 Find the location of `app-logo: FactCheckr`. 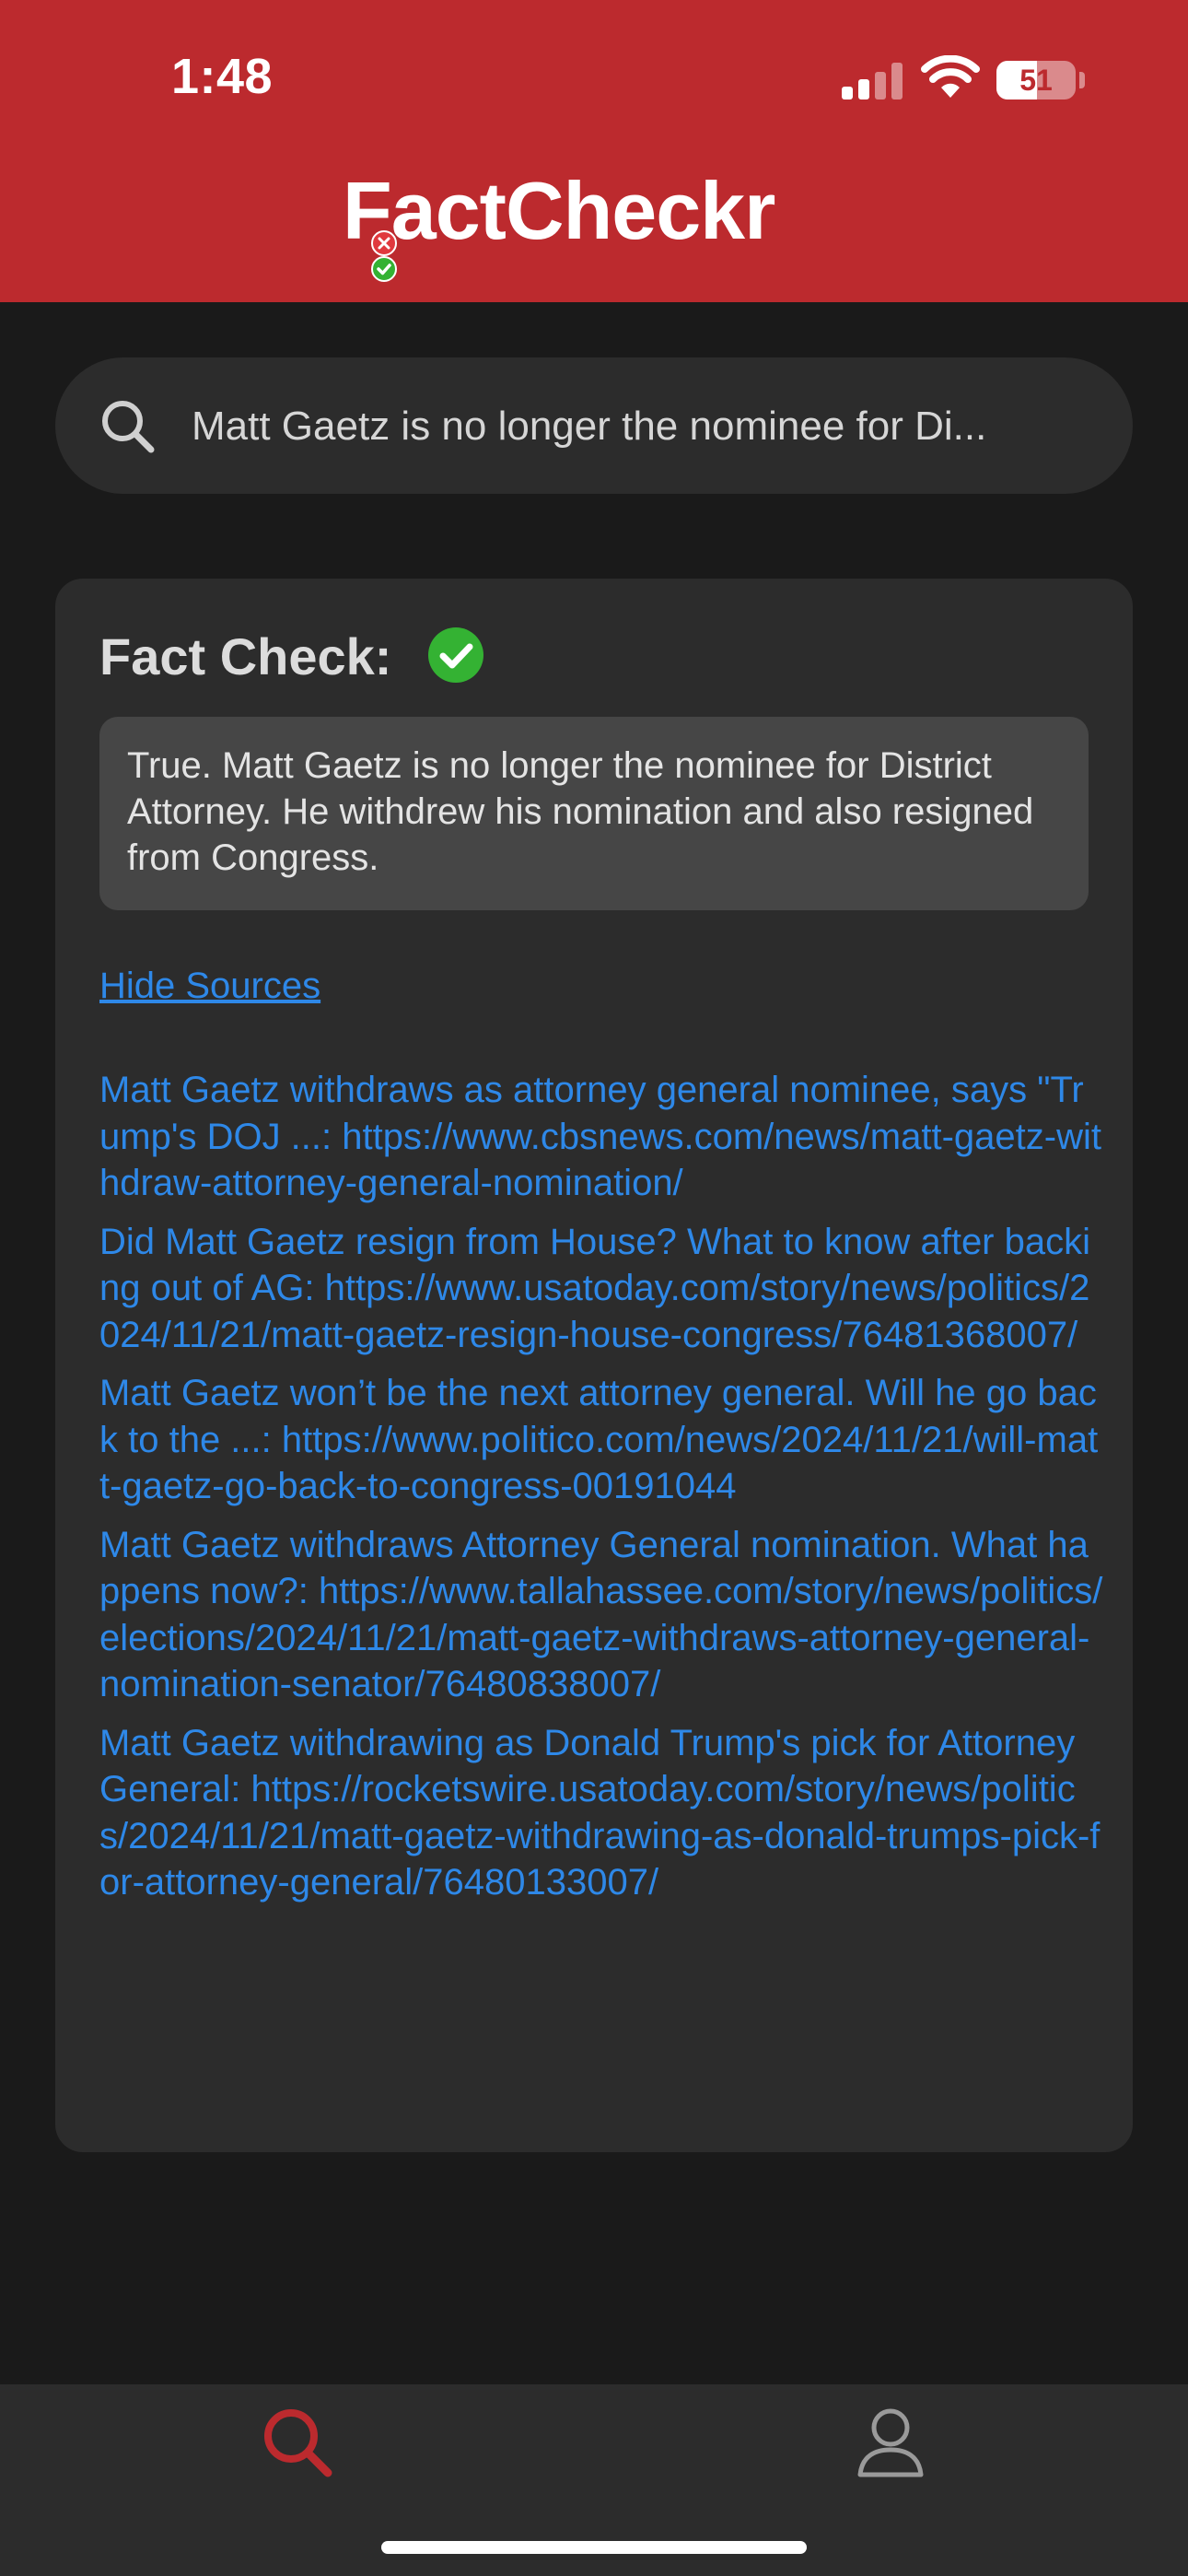

app-logo: FactCheckr is located at coordinates (559, 211).